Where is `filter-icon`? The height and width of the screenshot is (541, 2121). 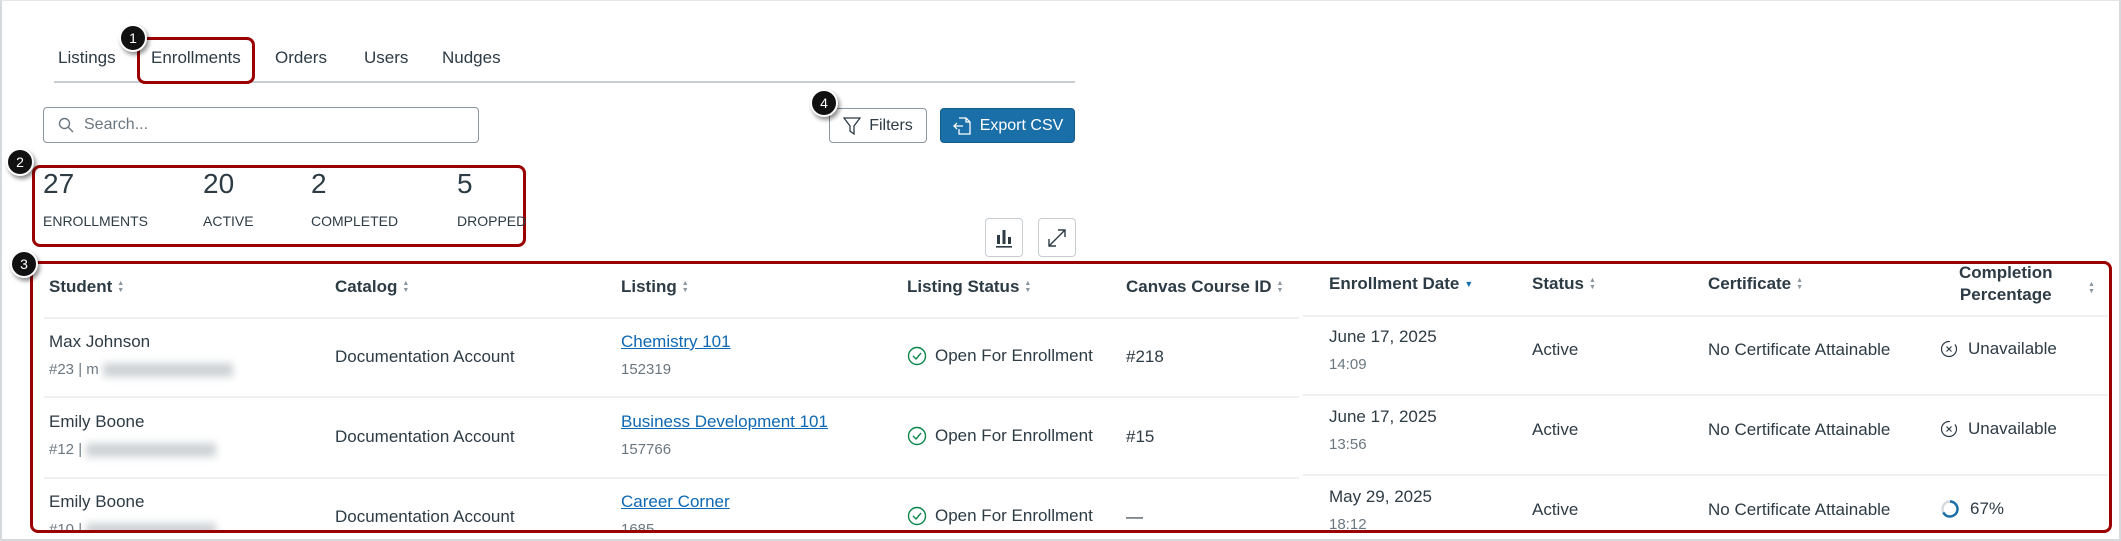
filter-icon is located at coordinates (852, 125).